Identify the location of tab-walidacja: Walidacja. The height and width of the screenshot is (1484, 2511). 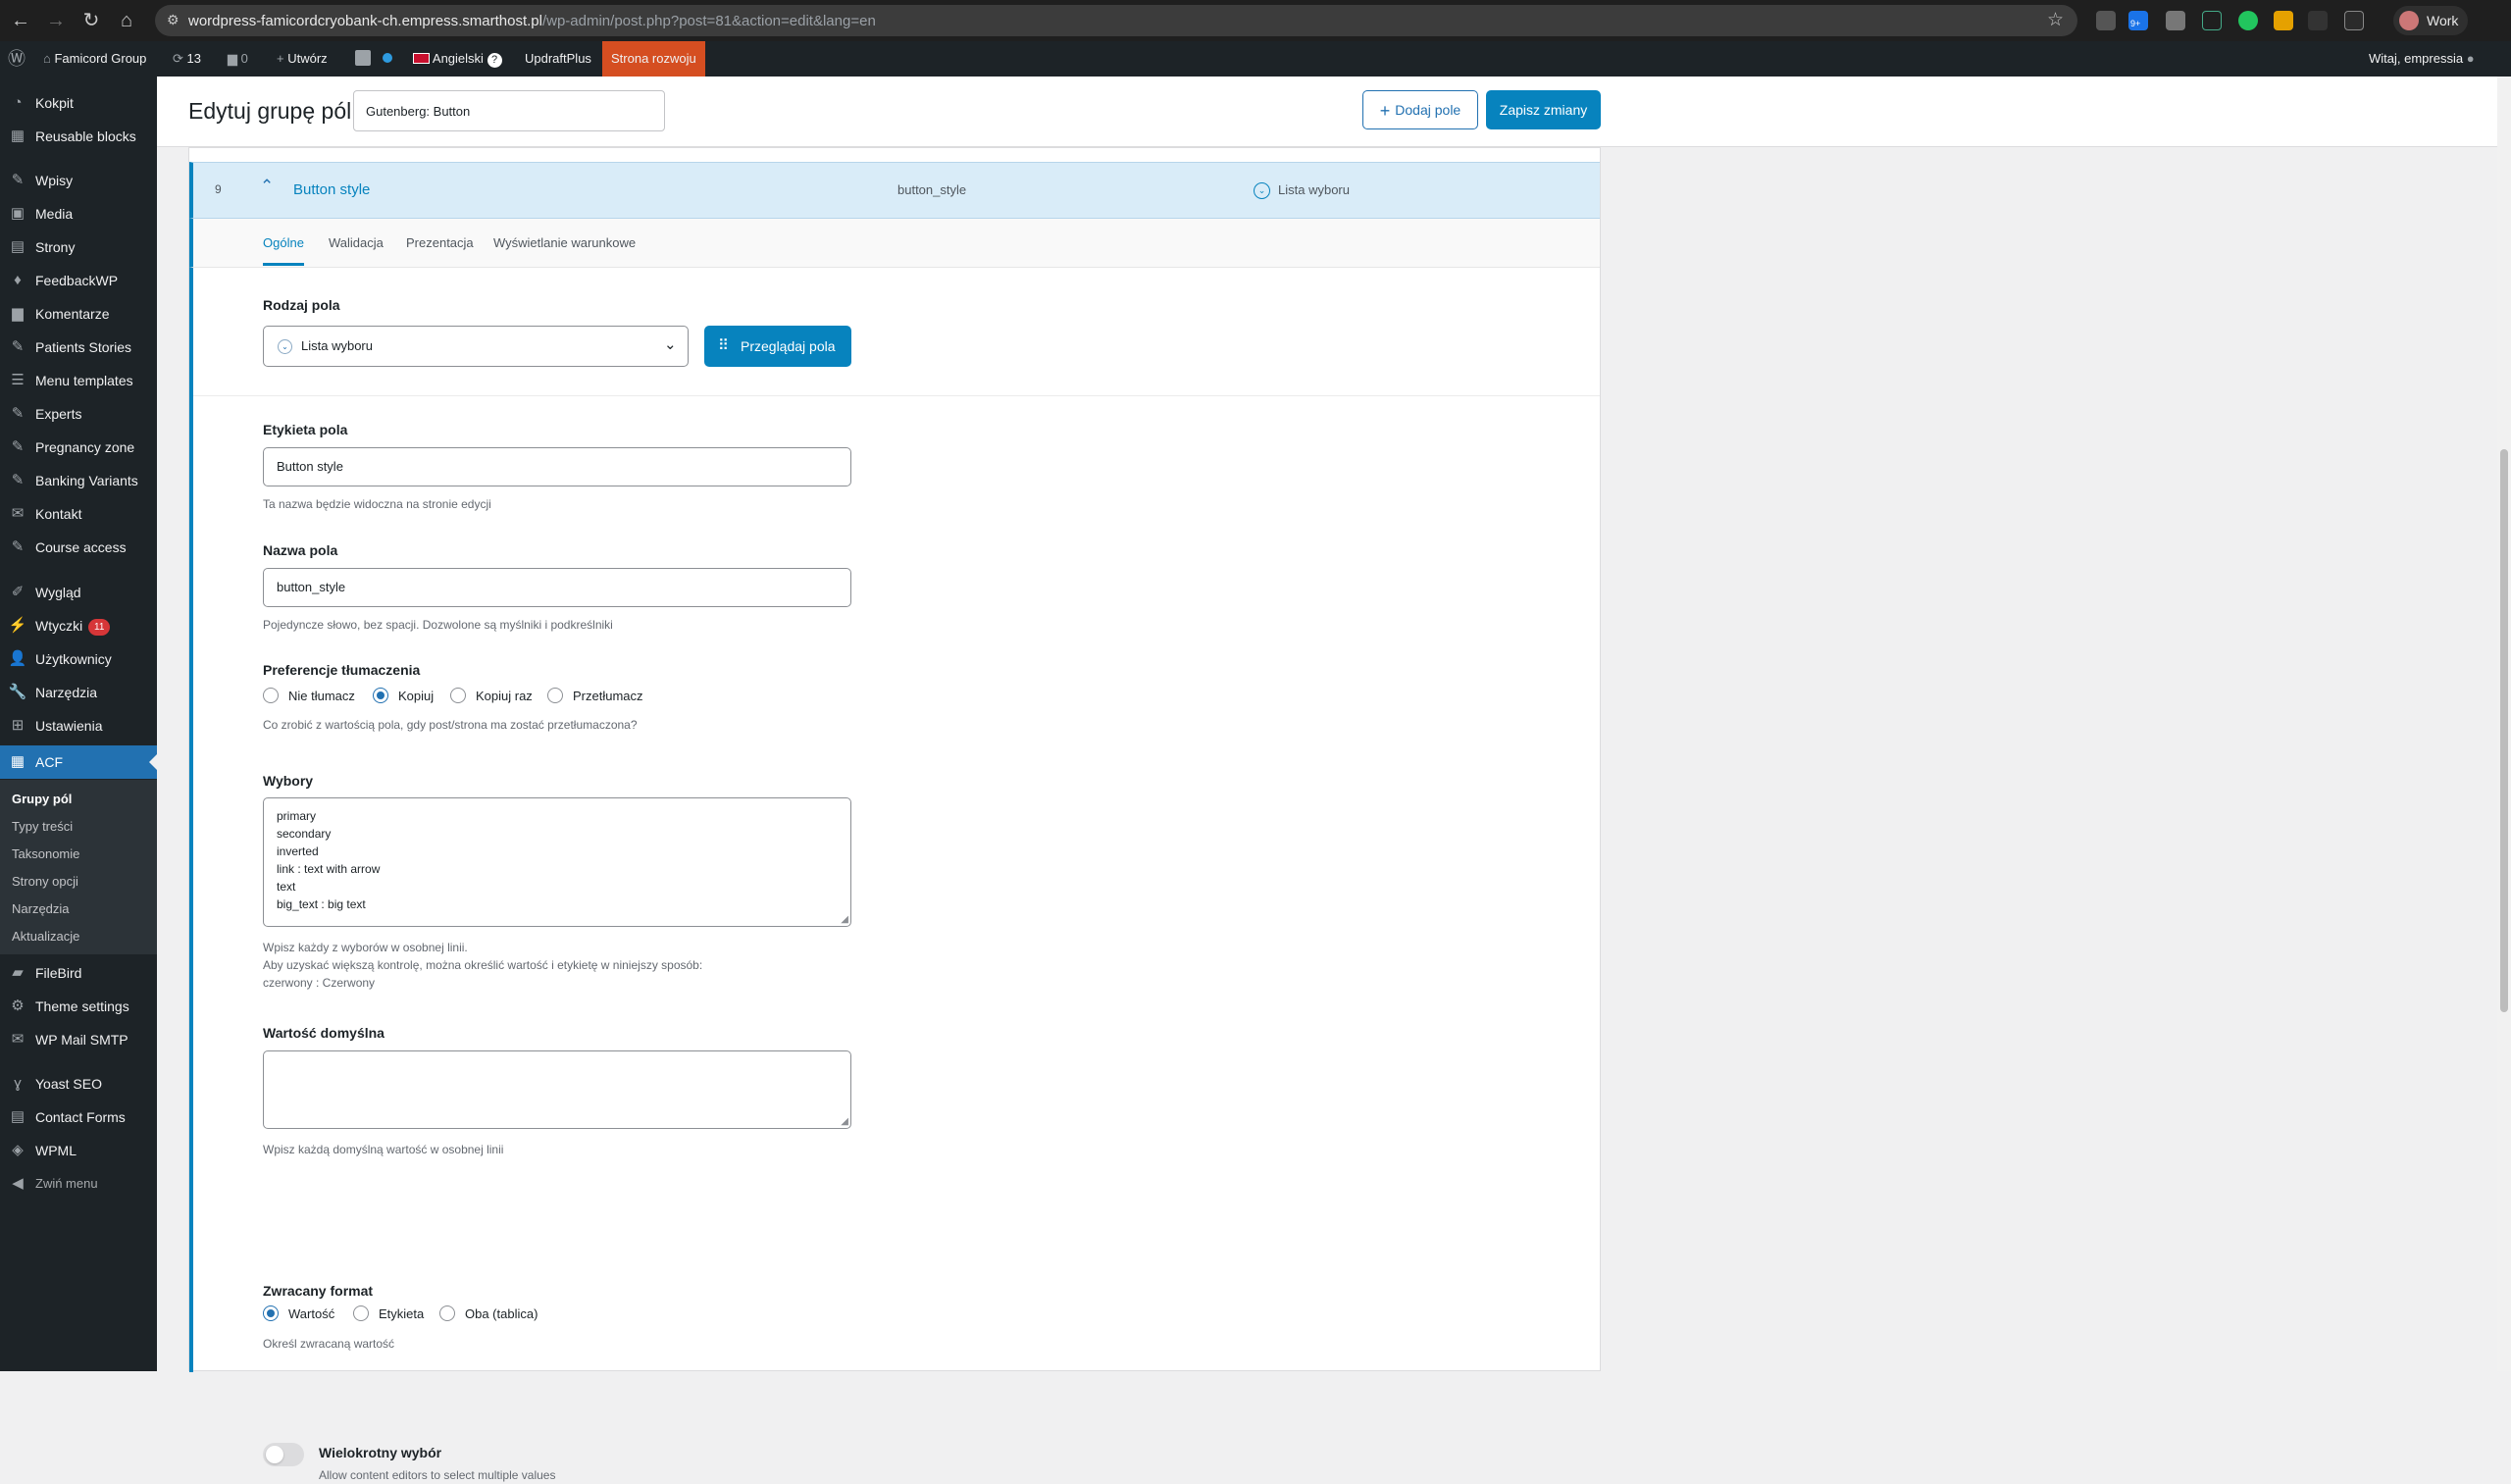
(356, 242).